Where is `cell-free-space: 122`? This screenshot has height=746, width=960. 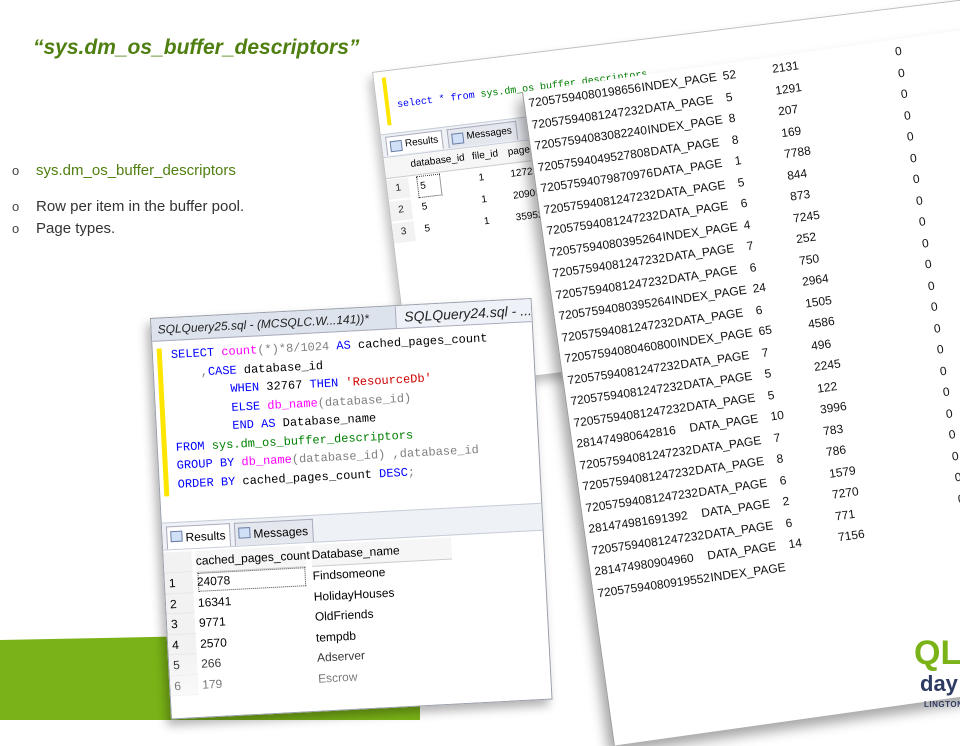
cell-free-space: 122 is located at coordinates (827, 388).